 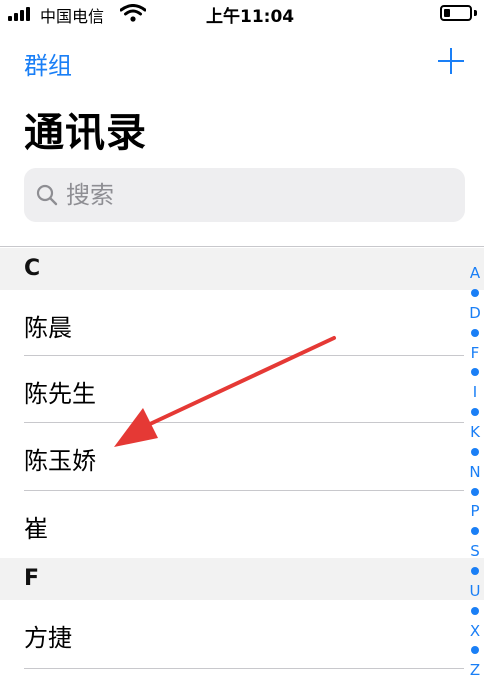 I want to click on red-arrow-annotation, so click(x=225, y=391).